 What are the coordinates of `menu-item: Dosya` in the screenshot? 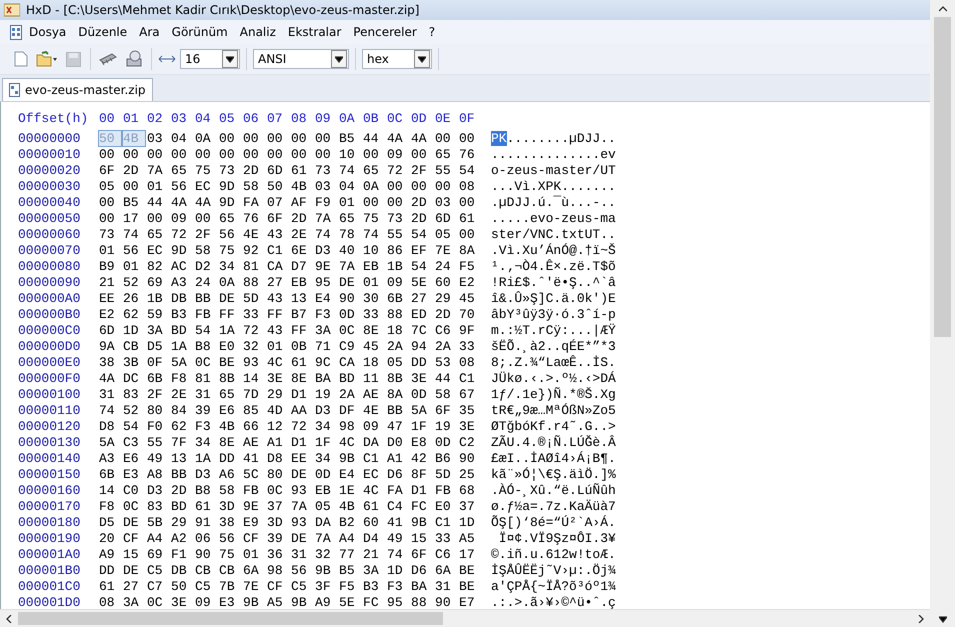 It's located at (48, 32).